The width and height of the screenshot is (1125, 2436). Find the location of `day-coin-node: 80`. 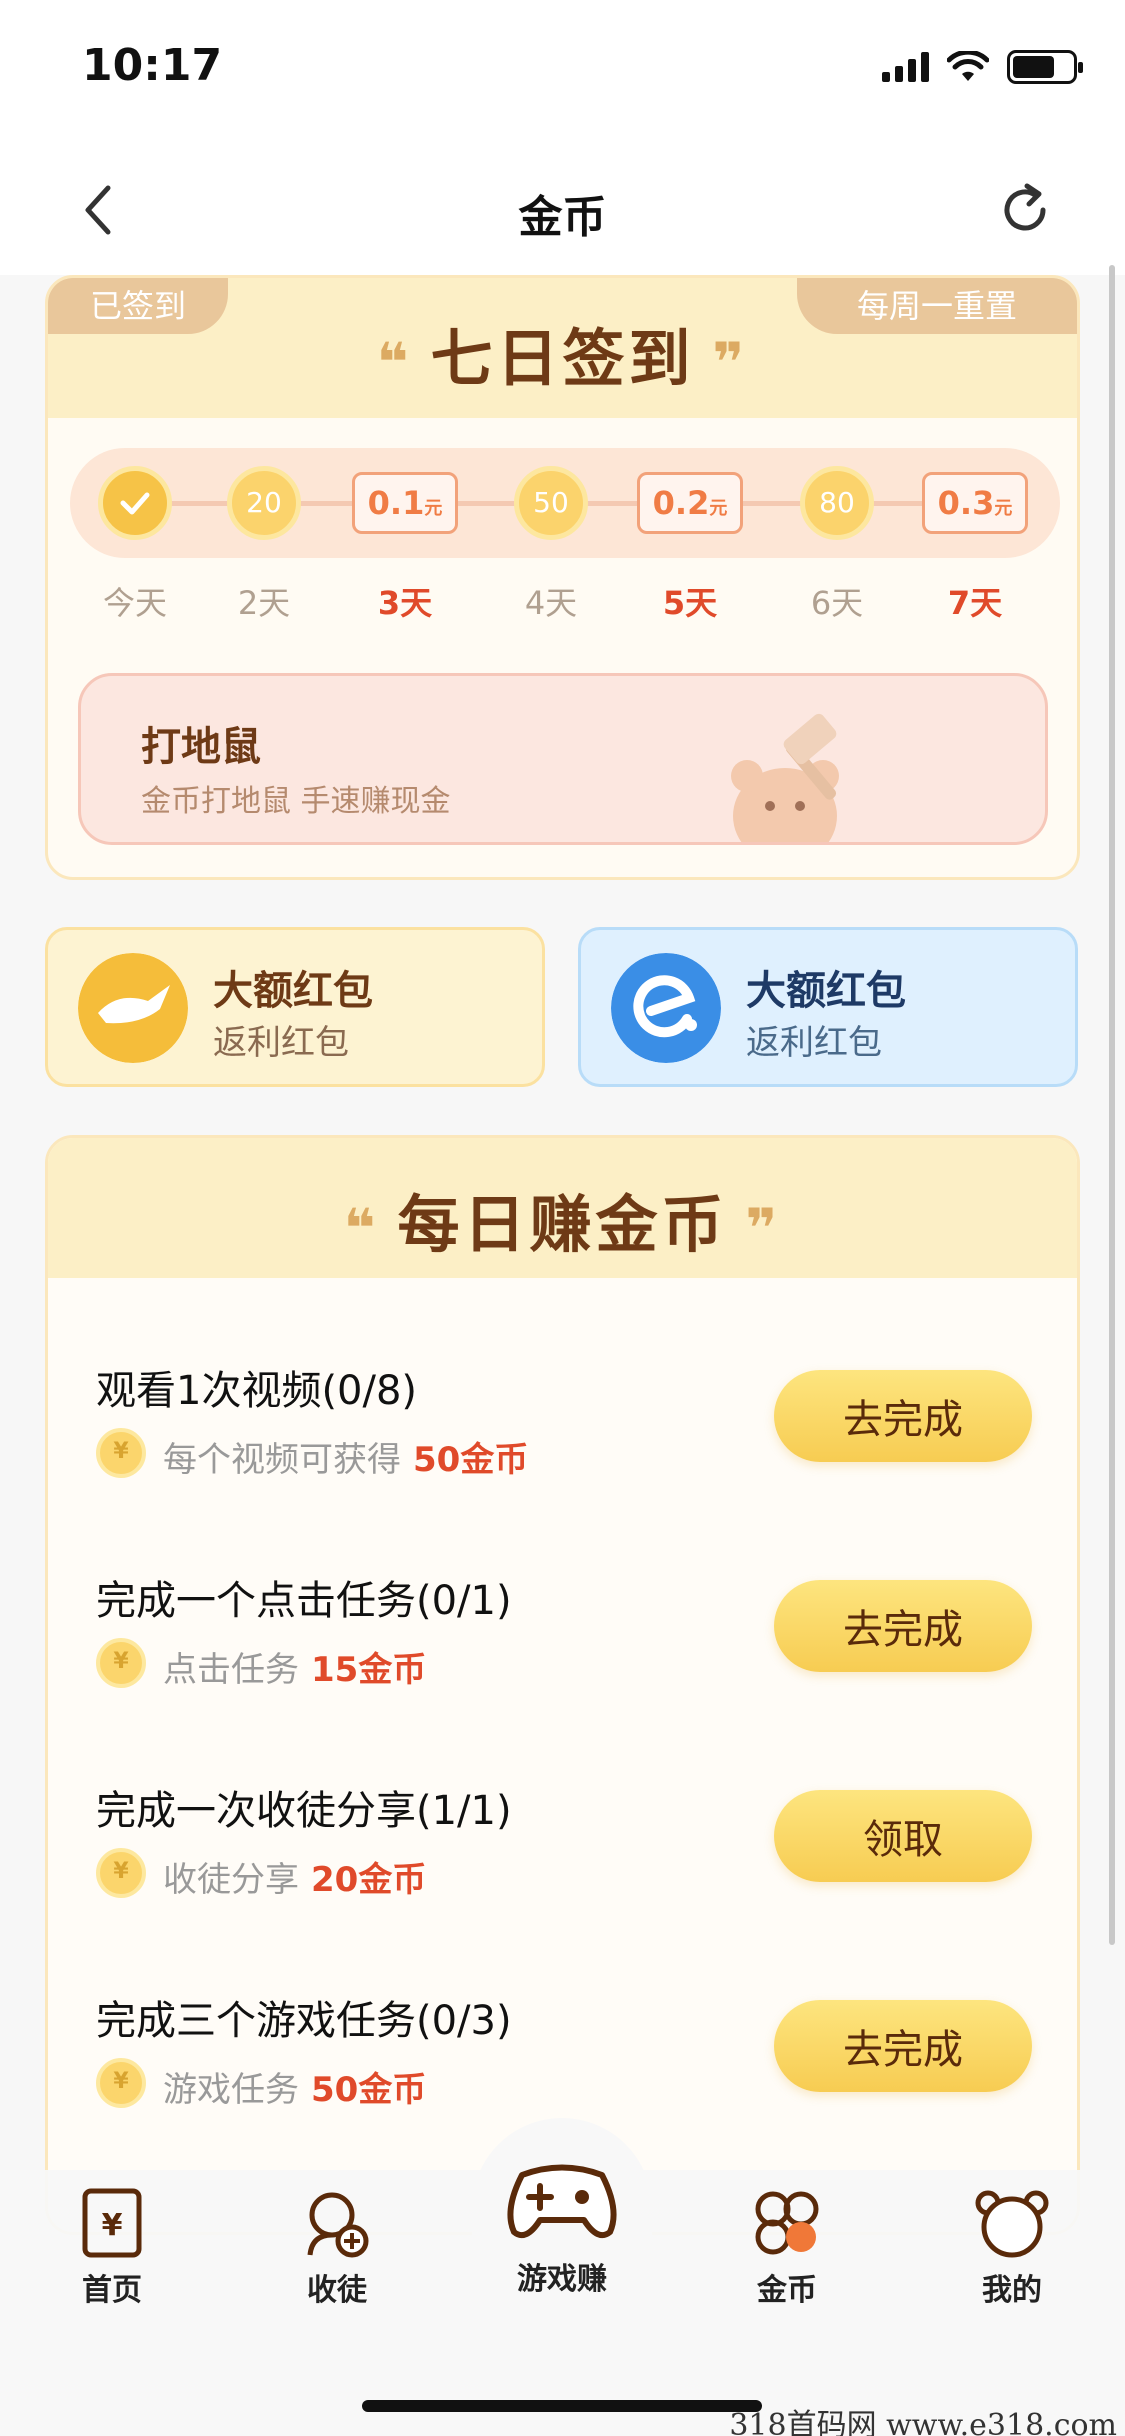

day-coin-node: 80 is located at coordinates (837, 503).